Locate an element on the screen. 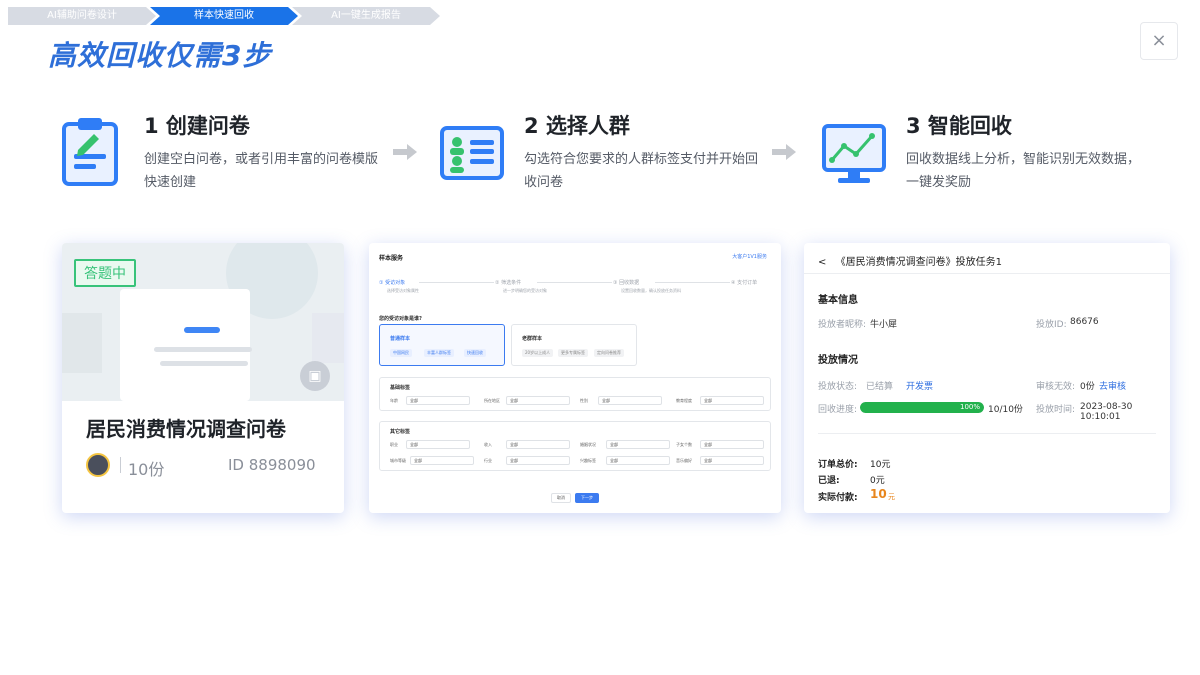  form-step-desc: 选择受访对象属性 is located at coordinates (403, 290).